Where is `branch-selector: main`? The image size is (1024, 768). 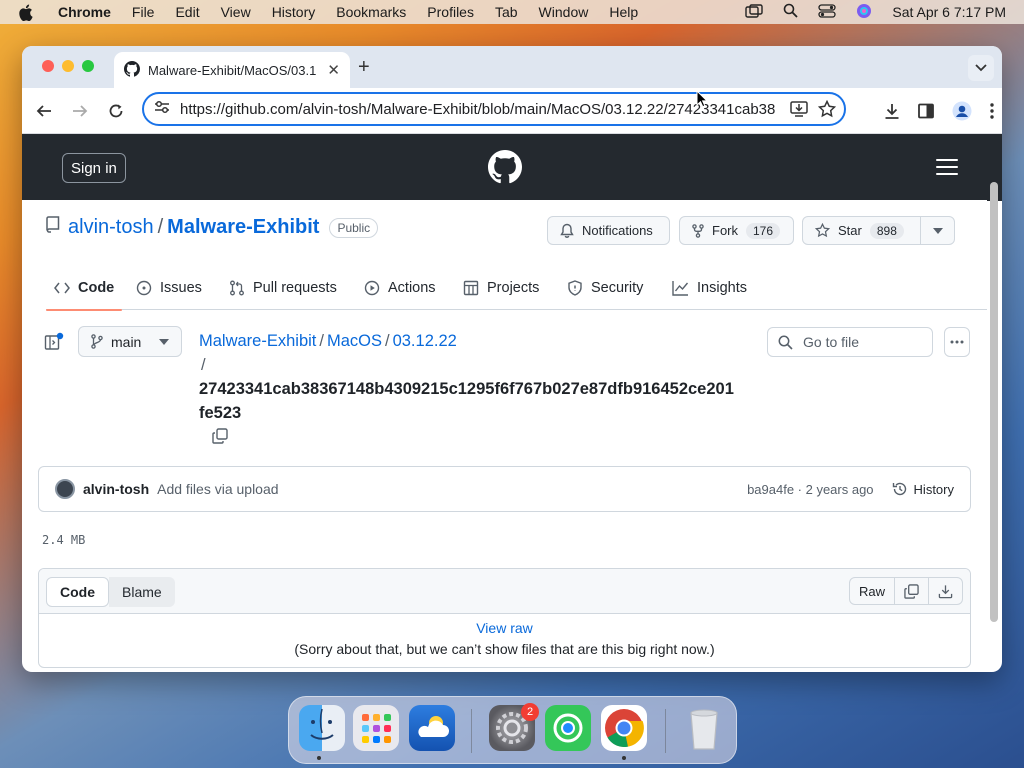
branch-selector: main is located at coordinates (130, 341).